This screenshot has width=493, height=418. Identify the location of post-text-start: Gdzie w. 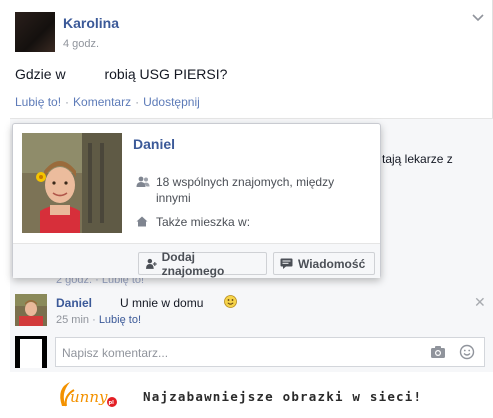
(40, 74).